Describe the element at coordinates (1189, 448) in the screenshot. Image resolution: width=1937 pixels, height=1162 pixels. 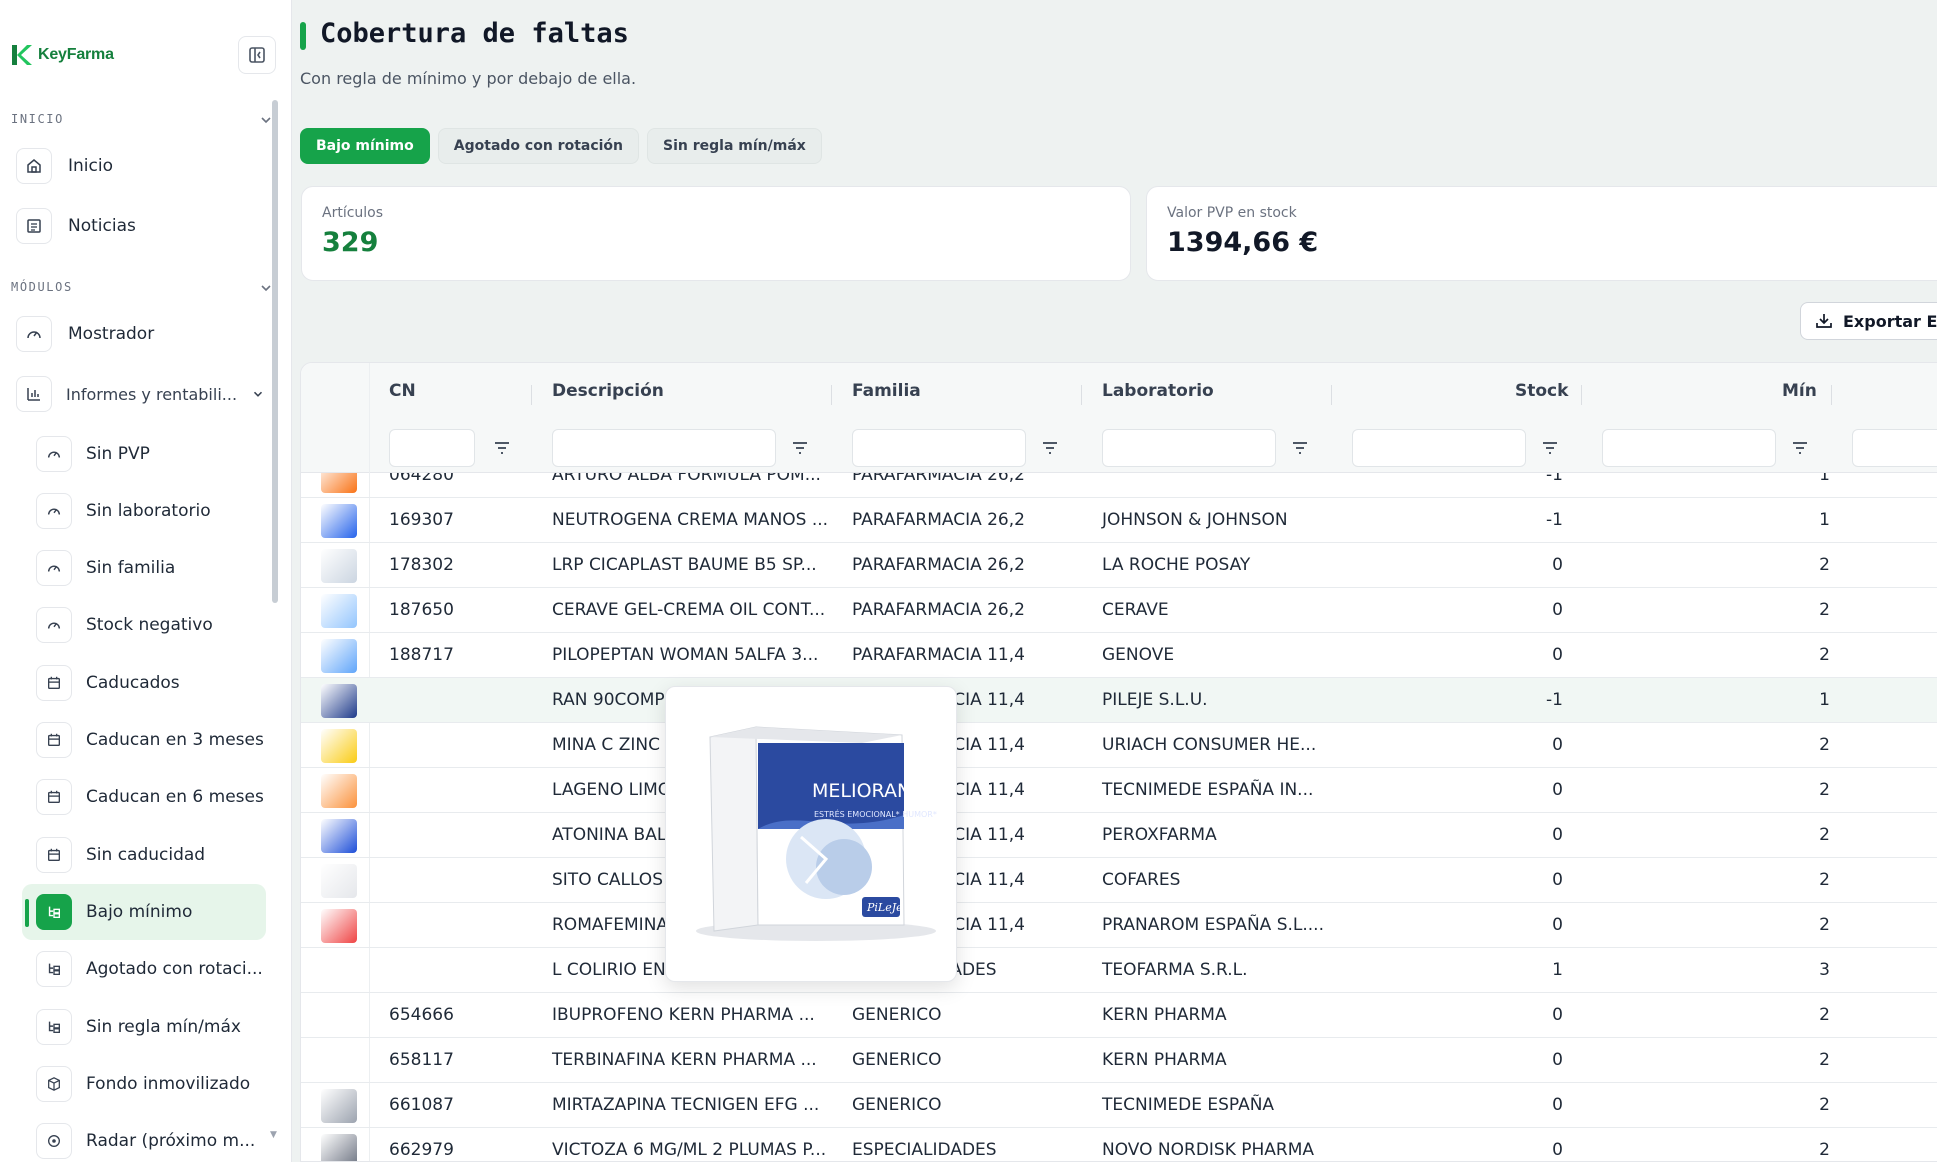
I see `filter-input-laboratorio` at that location.